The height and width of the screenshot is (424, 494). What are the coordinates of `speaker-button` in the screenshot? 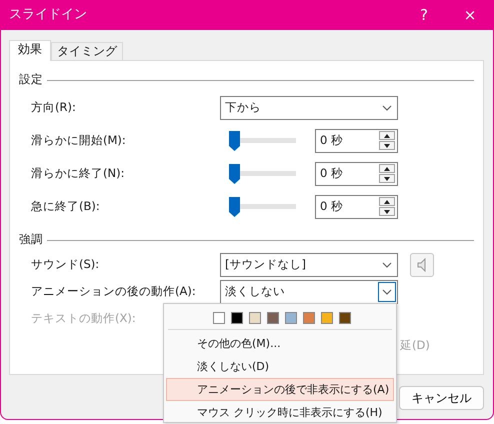 It's located at (422, 264).